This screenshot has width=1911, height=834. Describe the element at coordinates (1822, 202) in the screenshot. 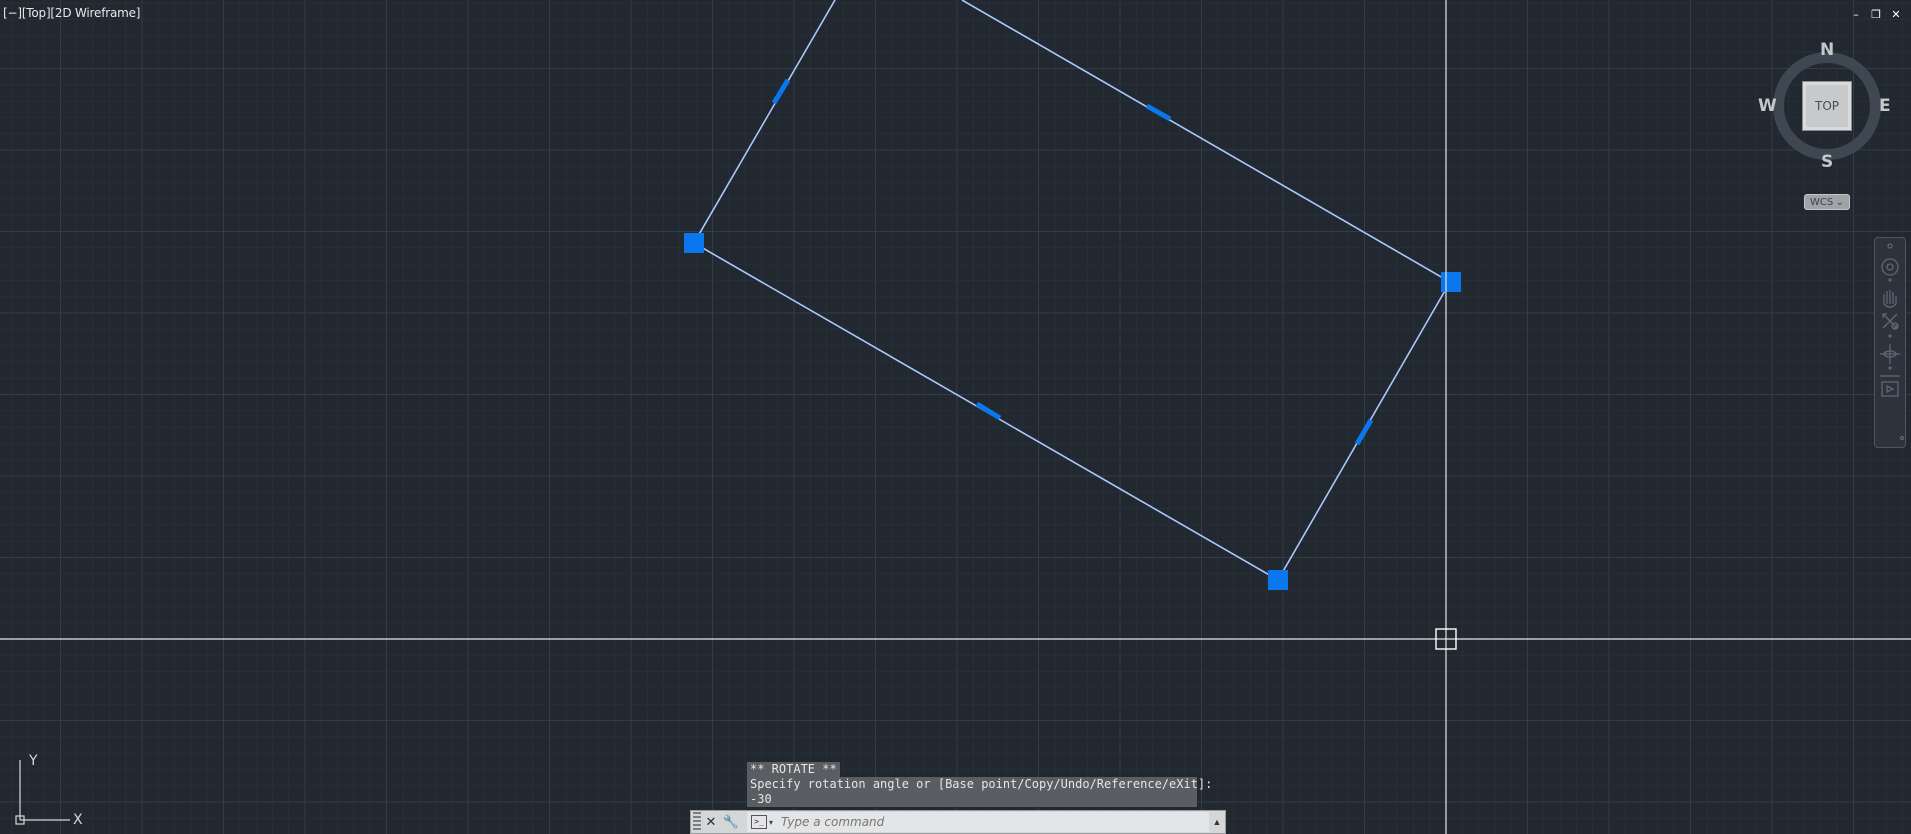

I see `wcs-label: WCS` at that location.